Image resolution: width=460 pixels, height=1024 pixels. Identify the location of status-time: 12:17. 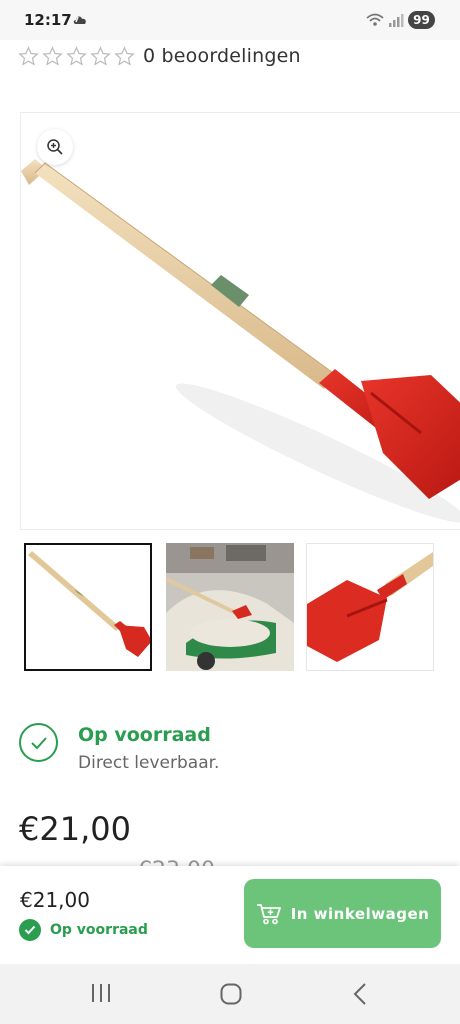
(48, 20).